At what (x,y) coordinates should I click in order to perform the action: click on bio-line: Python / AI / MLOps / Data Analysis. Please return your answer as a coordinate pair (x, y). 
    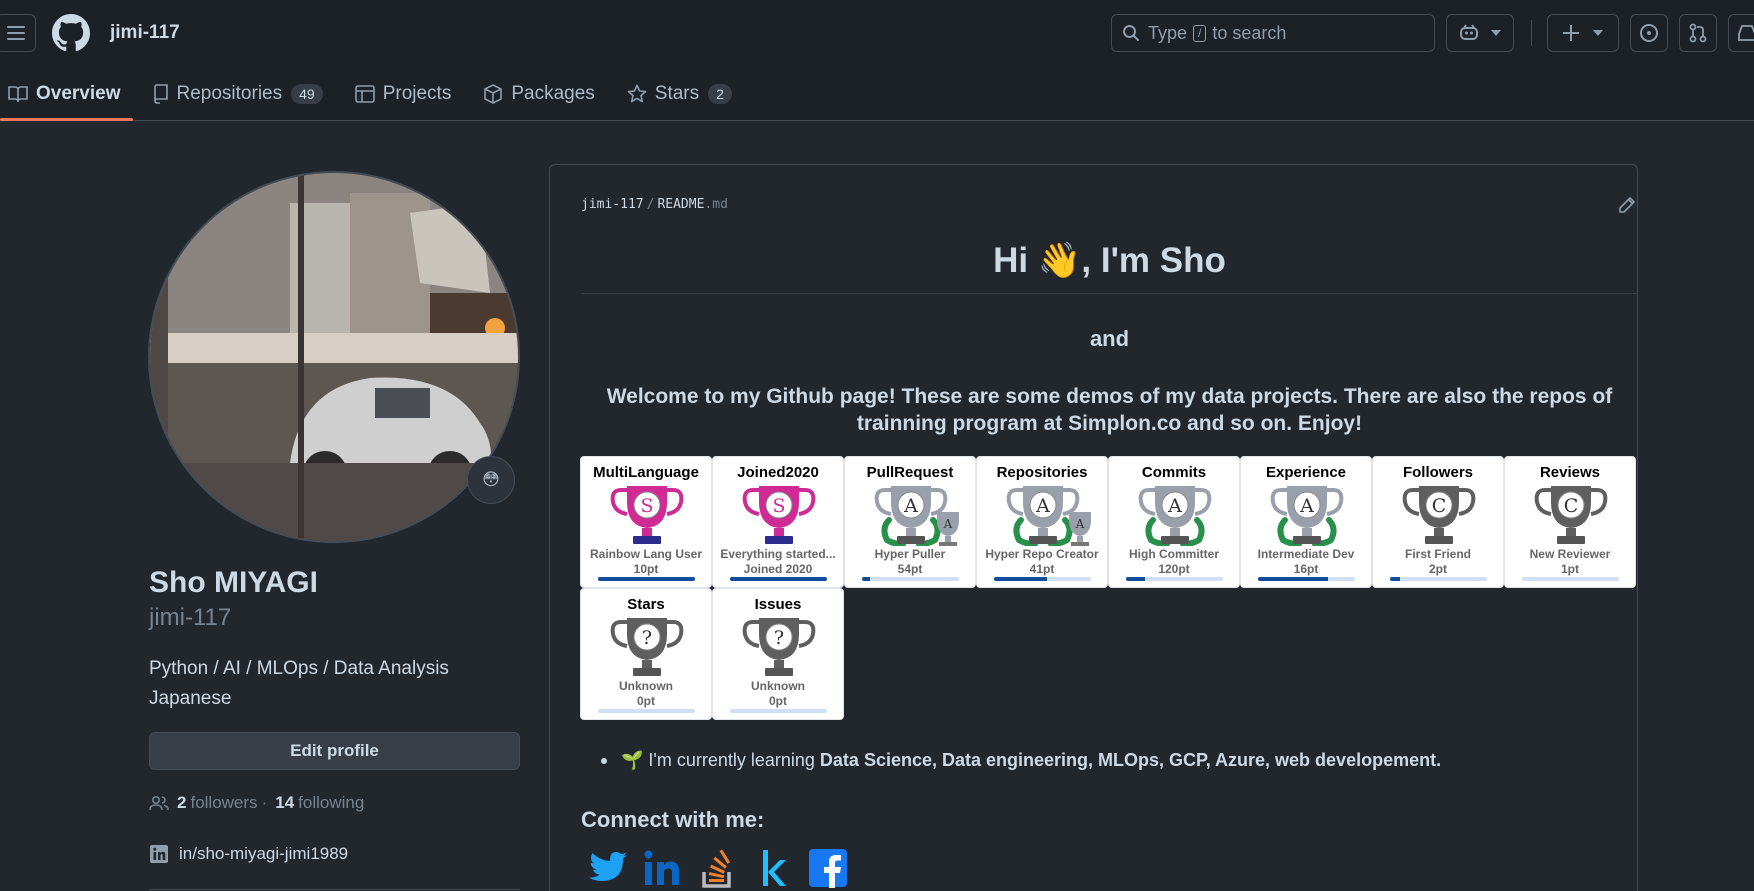
    Looking at the image, I should click on (299, 668).